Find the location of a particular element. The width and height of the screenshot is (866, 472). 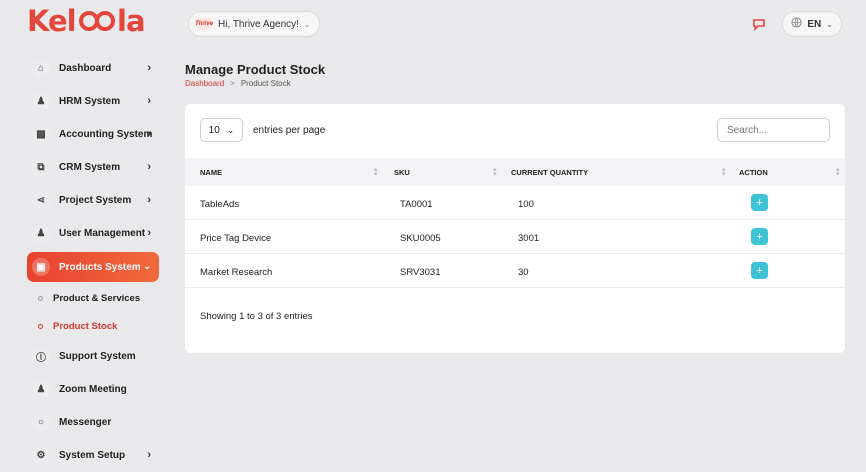

cell-sku: SRV3031 is located at coordinates (420, 272).